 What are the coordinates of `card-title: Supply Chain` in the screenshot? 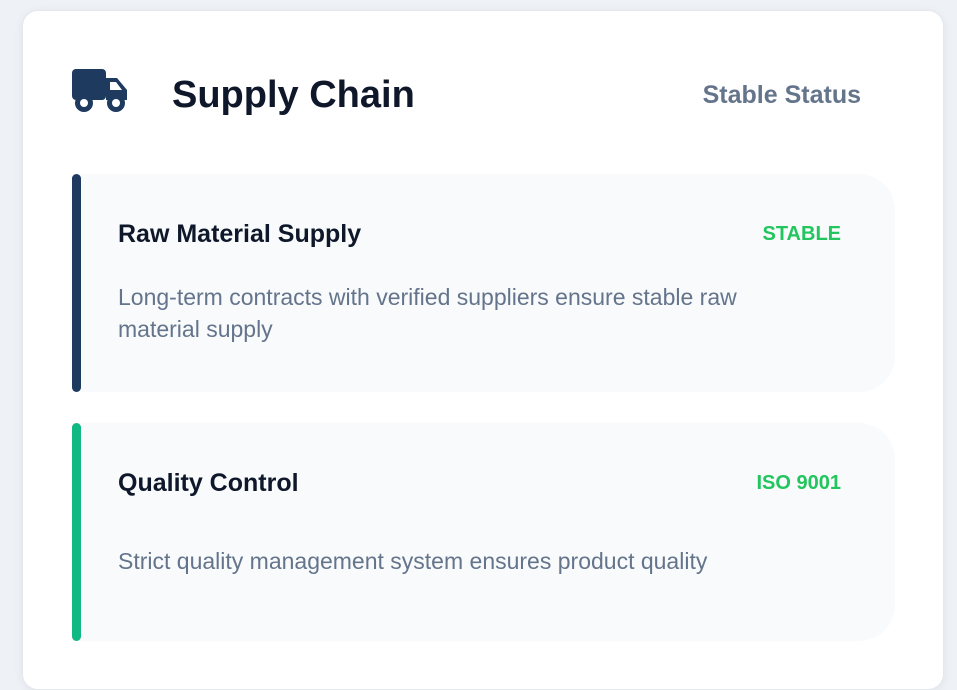 It's located at (293, 95).